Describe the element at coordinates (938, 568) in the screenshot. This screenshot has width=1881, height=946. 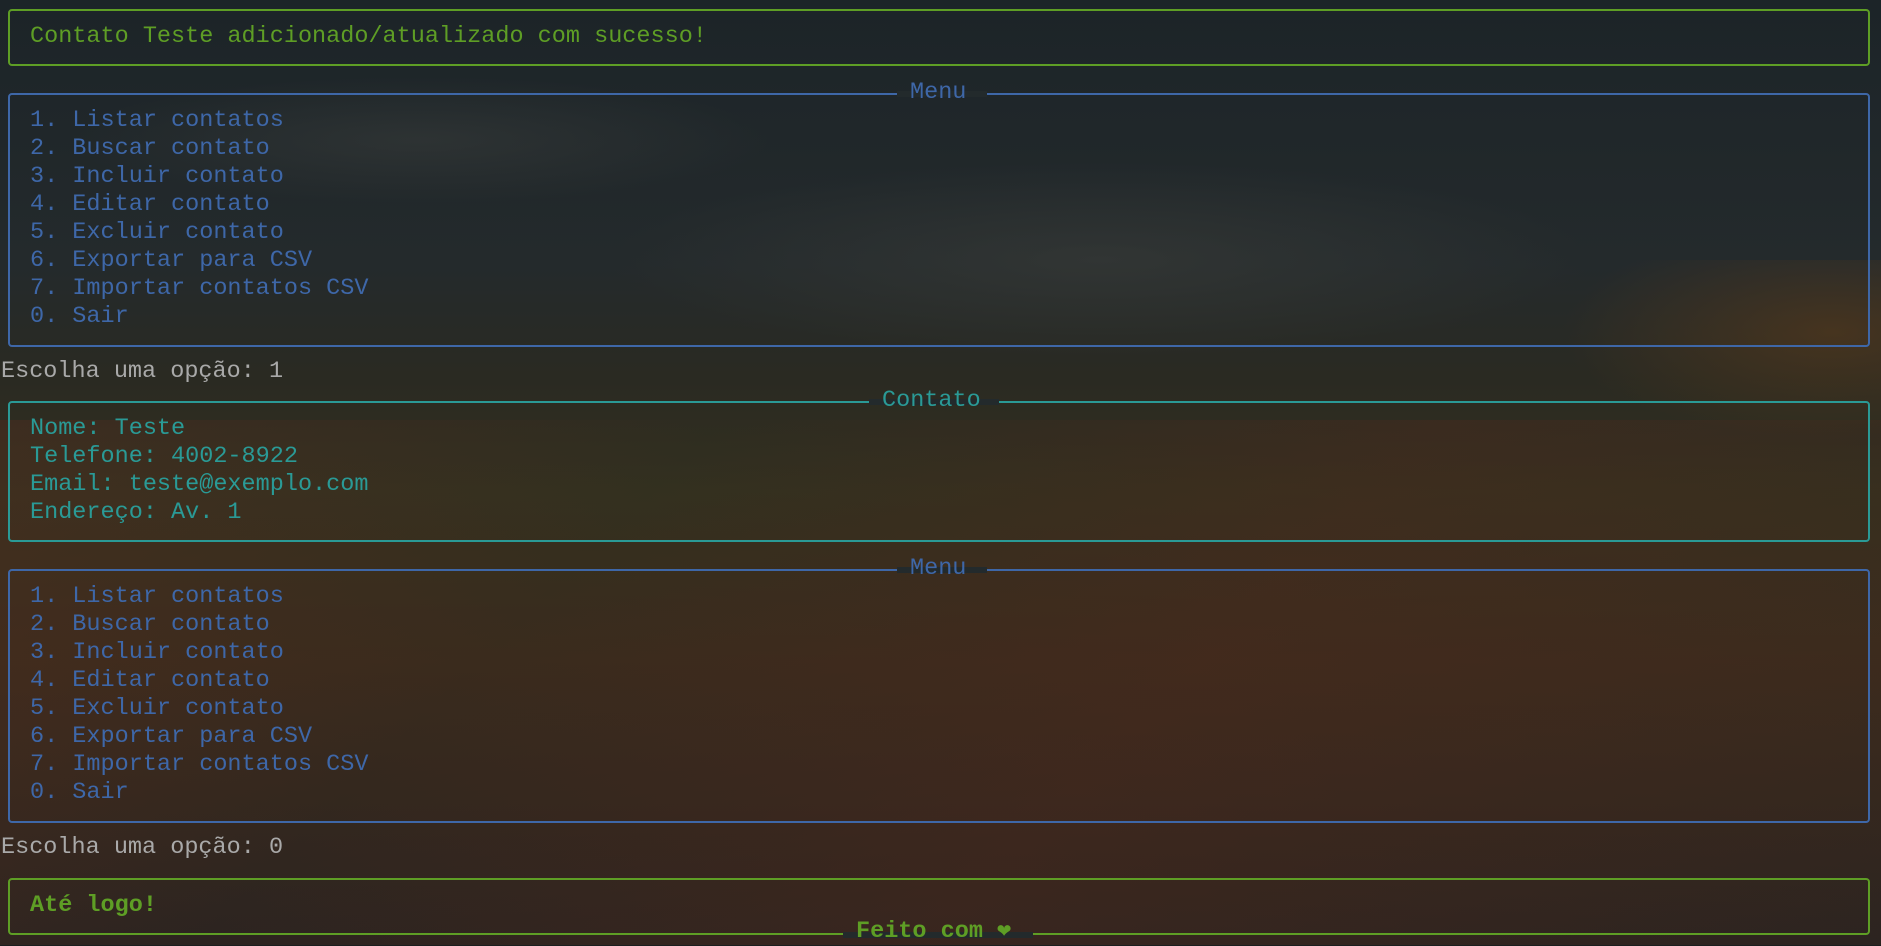
I see `menu-panel-2-title: Menu` at that location.